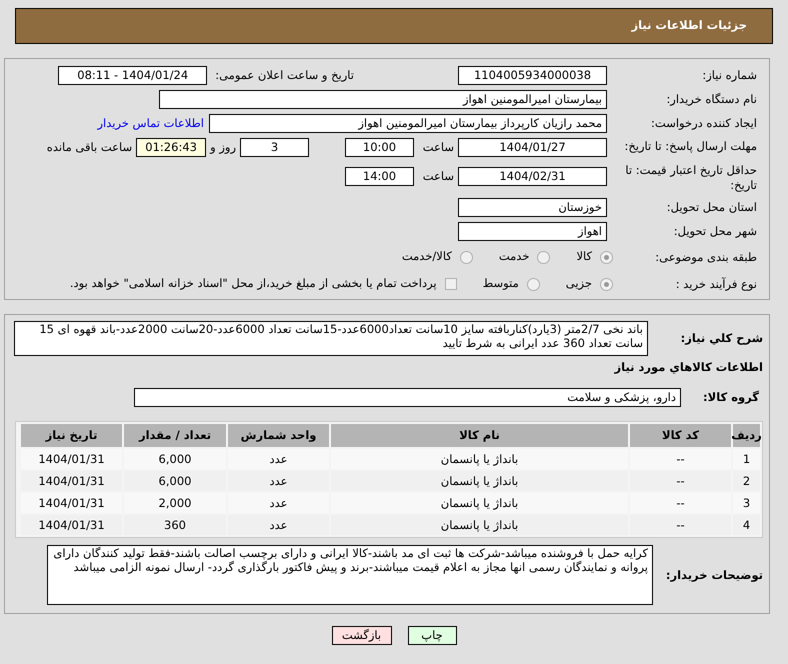 The image size is (788, 664). Describe the element at coordinates (584, 257) in the screenshot. I see `field-label: کالا` at that location.